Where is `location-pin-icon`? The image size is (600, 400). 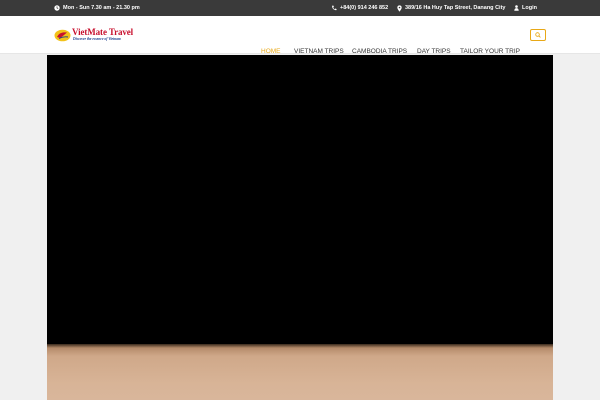
location-pin-icon is located at coordinates (399, 8).